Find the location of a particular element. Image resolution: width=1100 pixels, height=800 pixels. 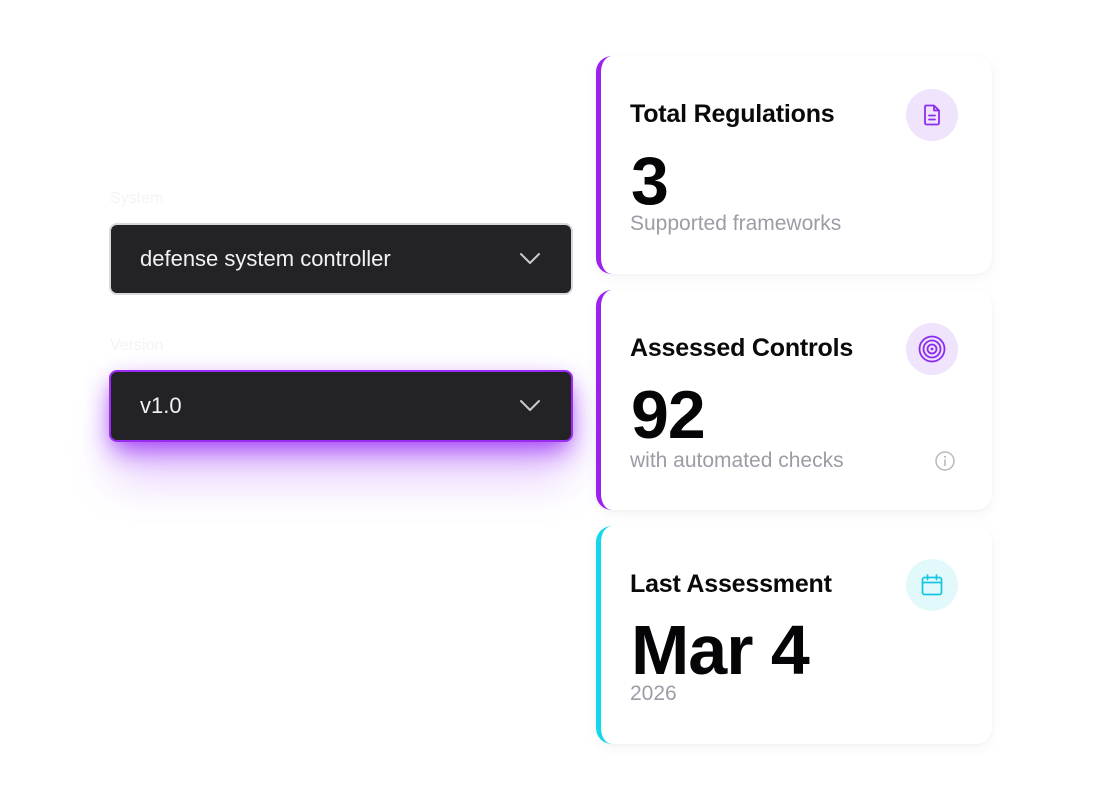

version-select: v1.0 is located at coordinates (341, 406).